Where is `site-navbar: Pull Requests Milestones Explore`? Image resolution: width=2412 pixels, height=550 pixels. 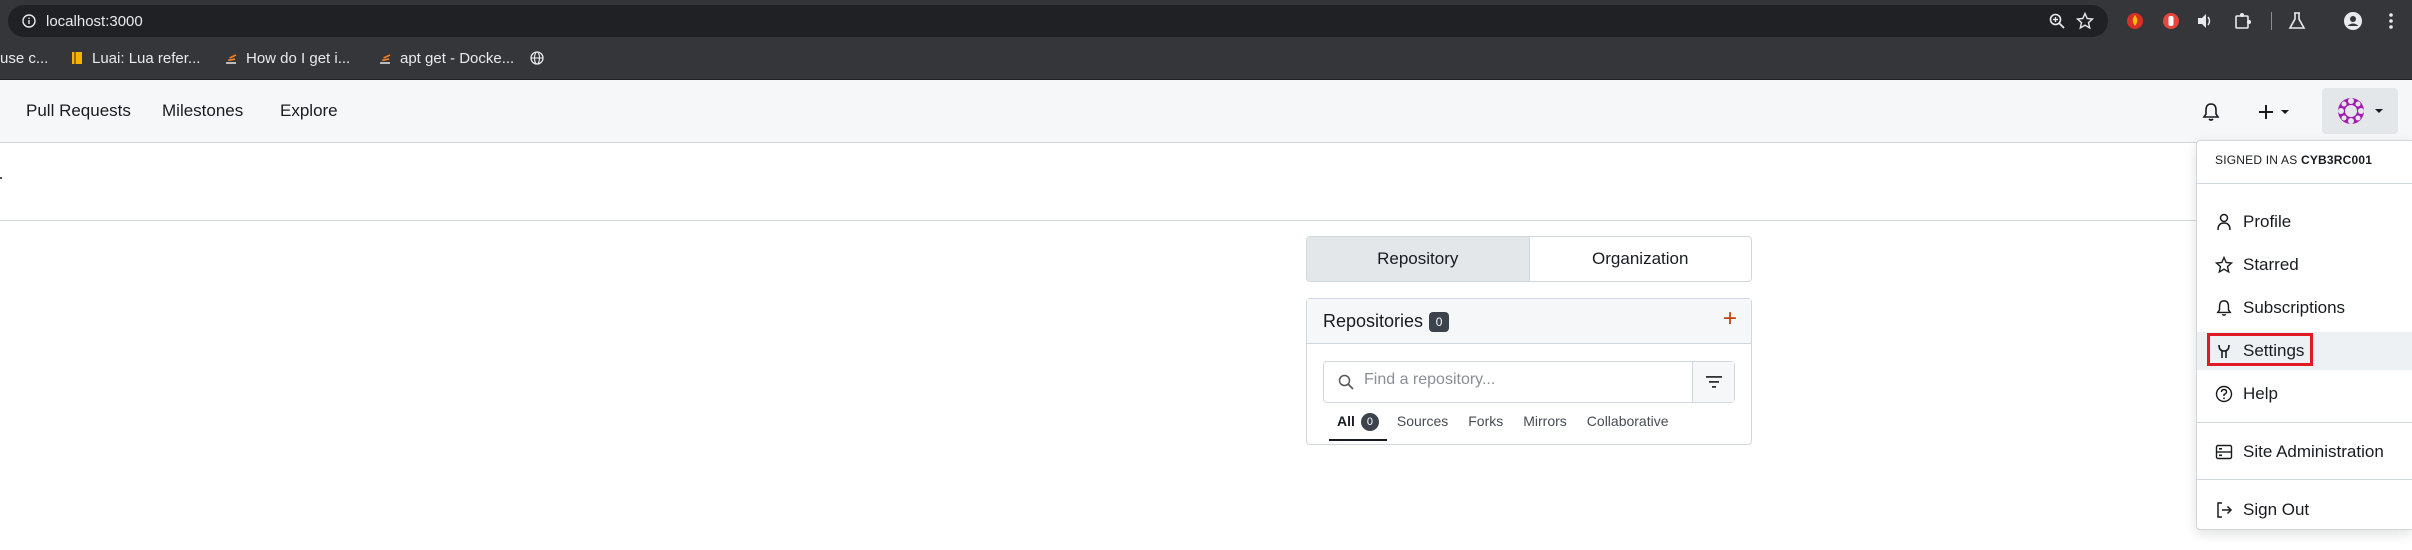 site-navbar: Pull Requests Milestones Explore is located at coordinates (1206, 111).